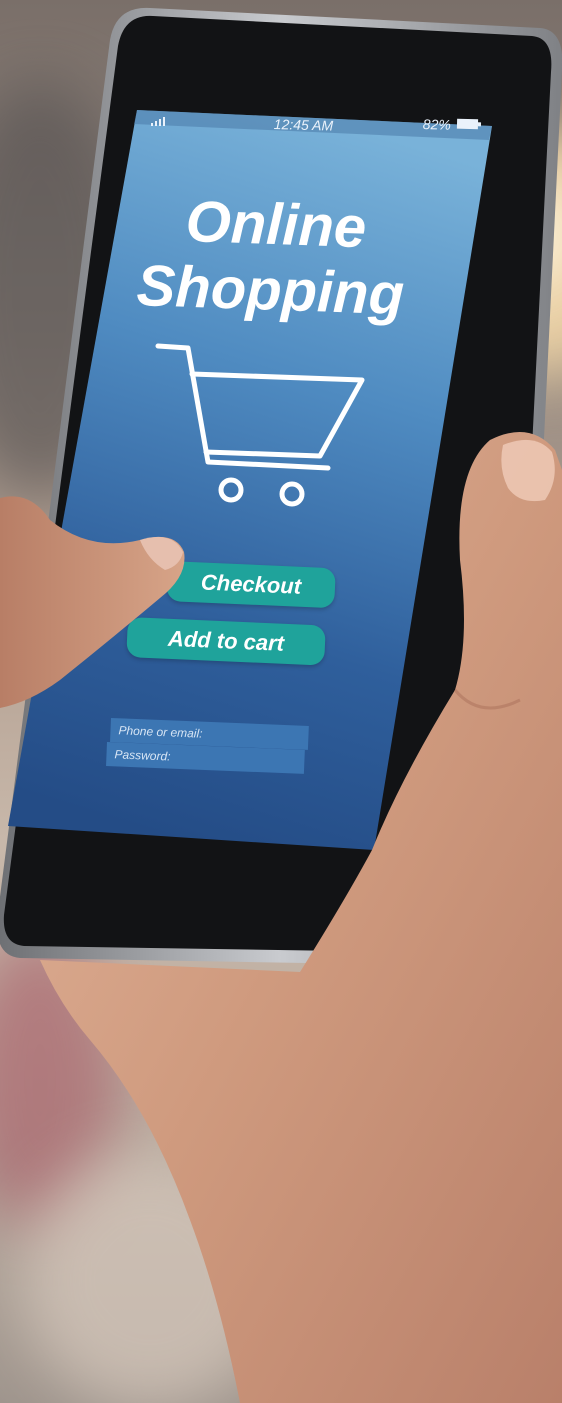  What do you see at coordinates (226, 641) in the screenshot?
I see `add-to-cart-button: Add to cart` at bounding box center [226, 641].